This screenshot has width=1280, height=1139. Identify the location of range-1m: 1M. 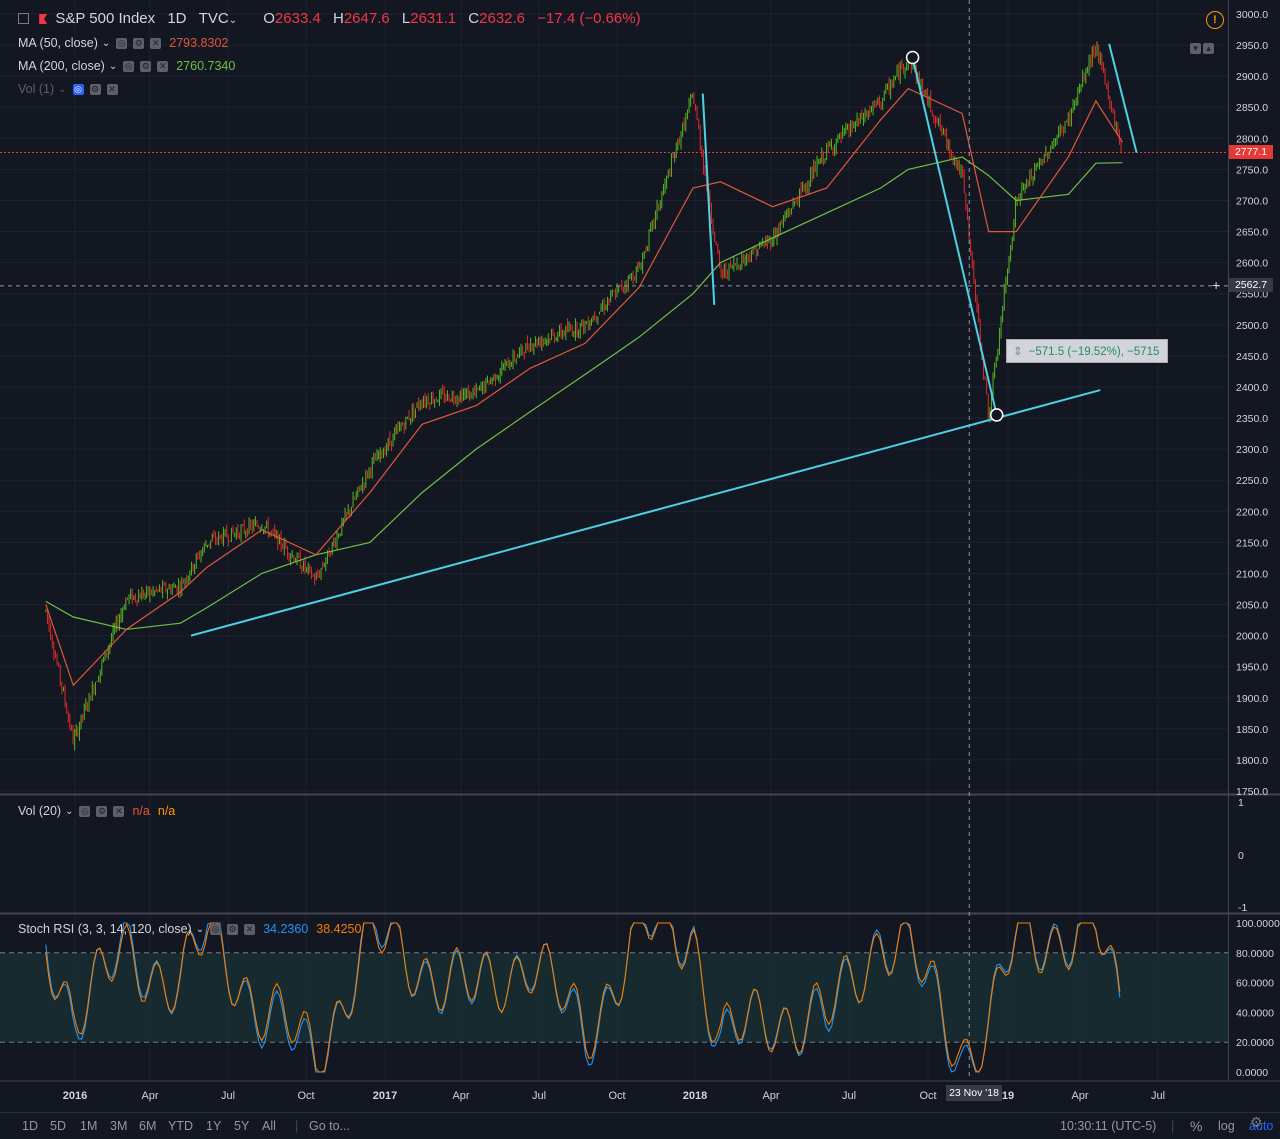
(88, 1126).